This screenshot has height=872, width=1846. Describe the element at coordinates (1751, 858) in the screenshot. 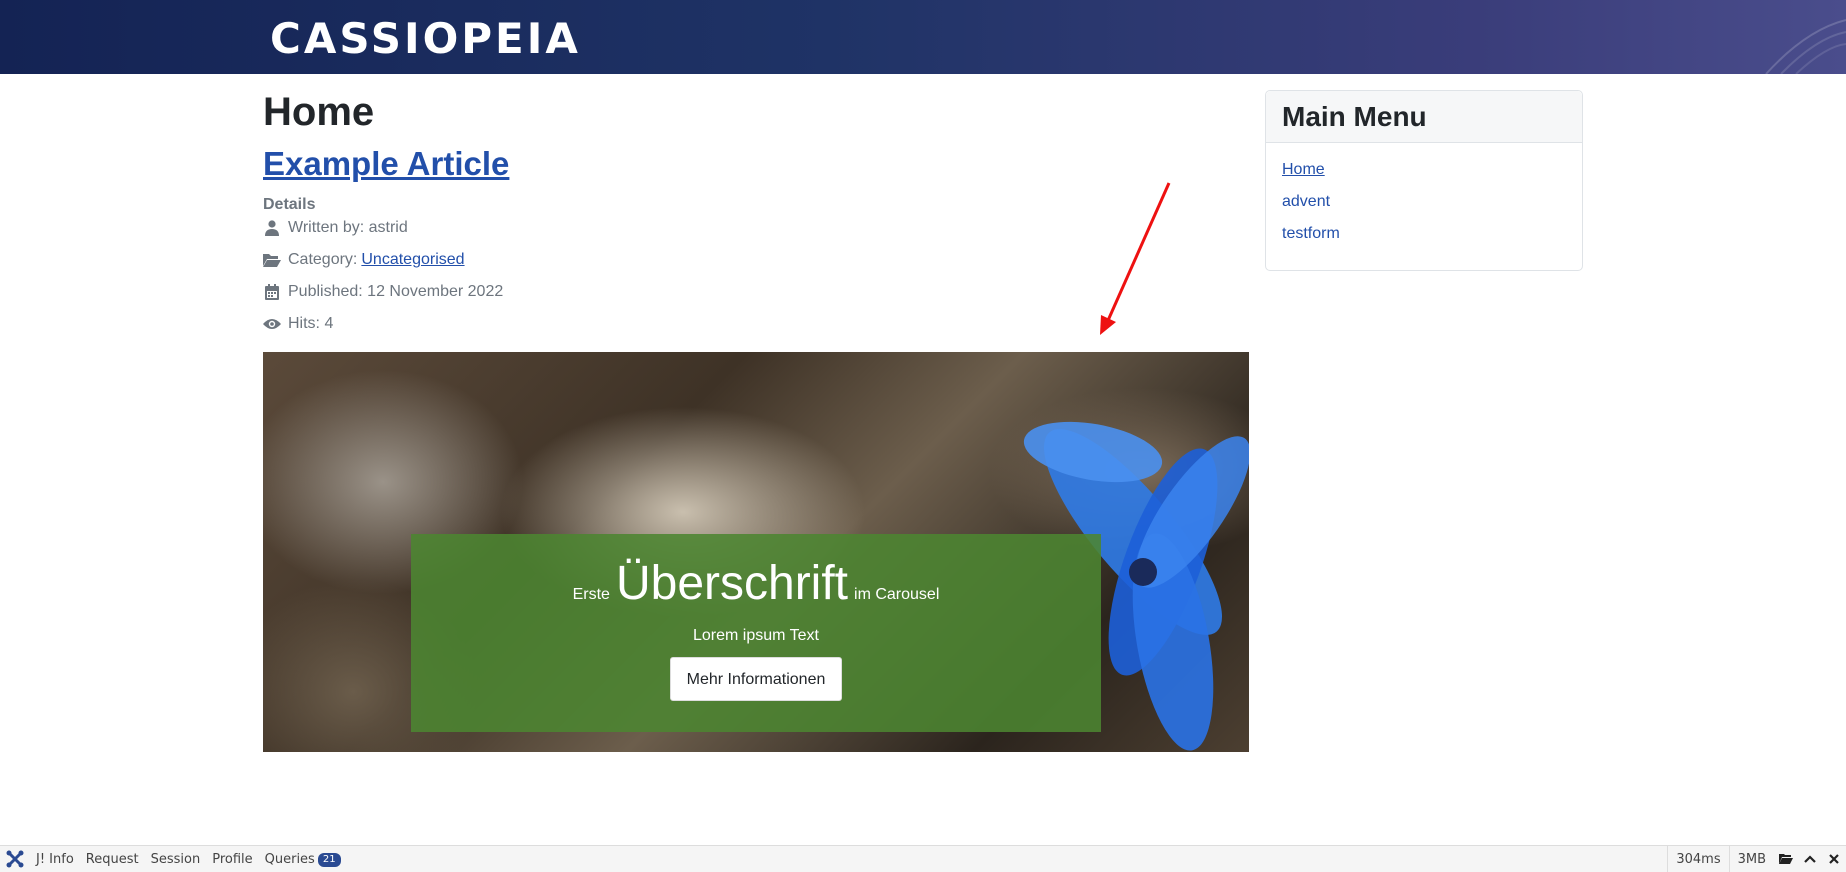

I see `debug-memory: 3MB` at that location.